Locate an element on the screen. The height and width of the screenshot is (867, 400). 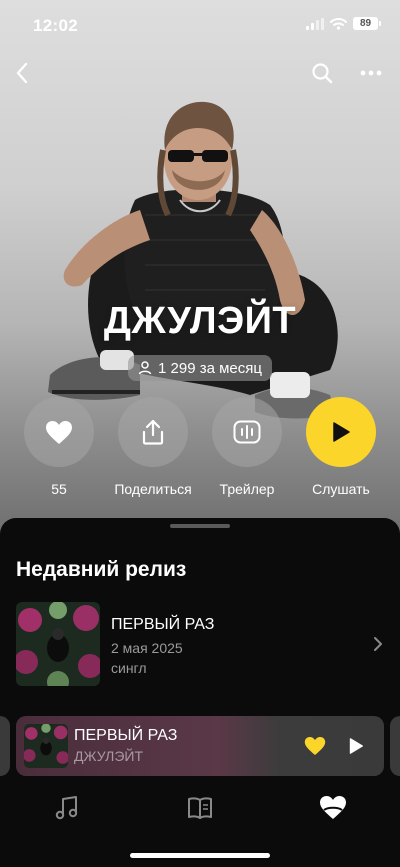
status-time: 12:02 is located at coordinates (55, 25).